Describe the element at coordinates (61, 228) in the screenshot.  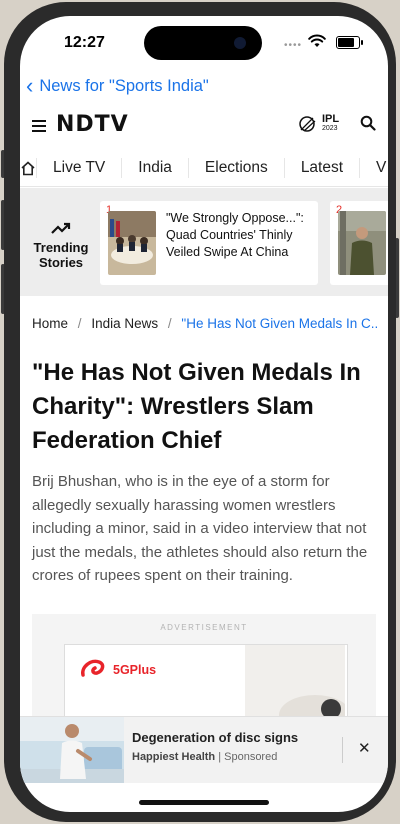
I see `trending-up-icon` at that location.